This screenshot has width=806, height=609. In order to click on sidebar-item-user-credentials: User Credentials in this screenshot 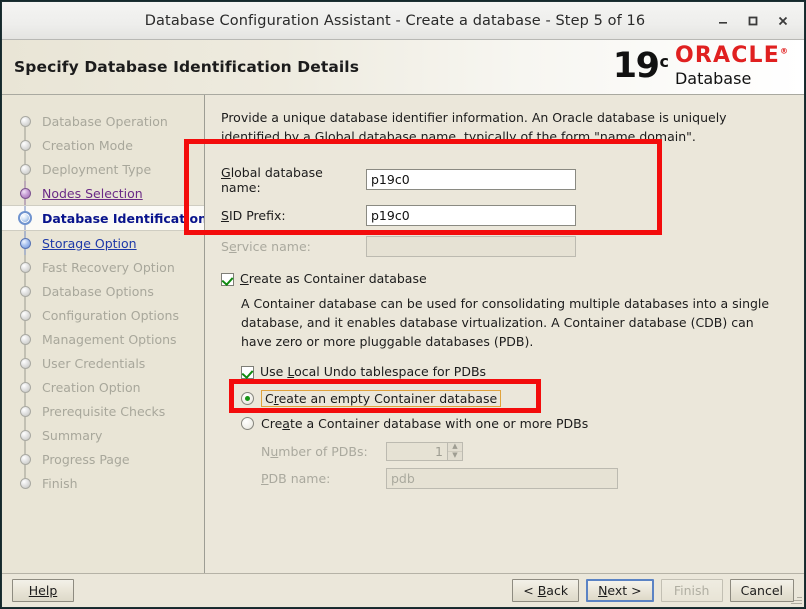, I will do `click(103, 363)`.